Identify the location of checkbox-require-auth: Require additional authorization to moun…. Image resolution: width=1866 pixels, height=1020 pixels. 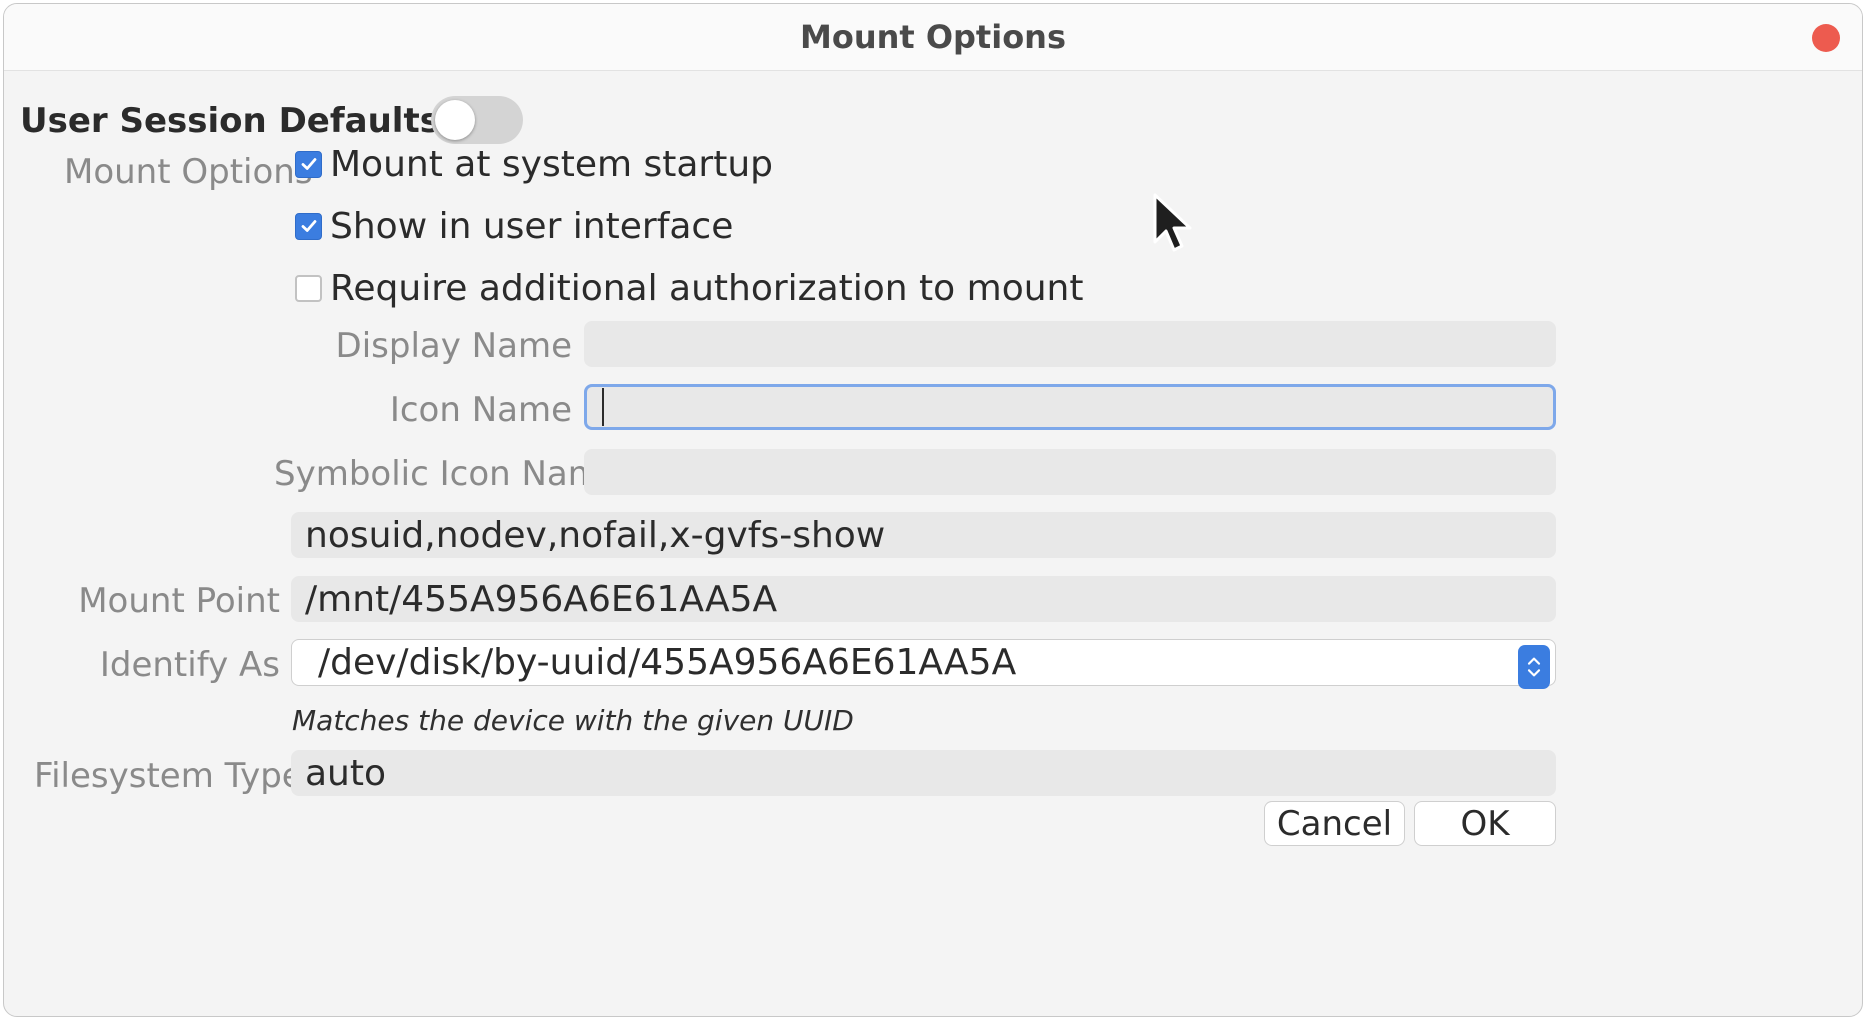
(689, 288).